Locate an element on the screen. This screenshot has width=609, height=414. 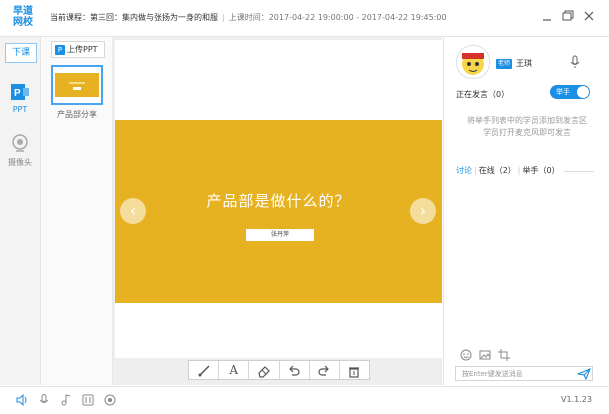
record-icon is located at coordinates (110, 400).